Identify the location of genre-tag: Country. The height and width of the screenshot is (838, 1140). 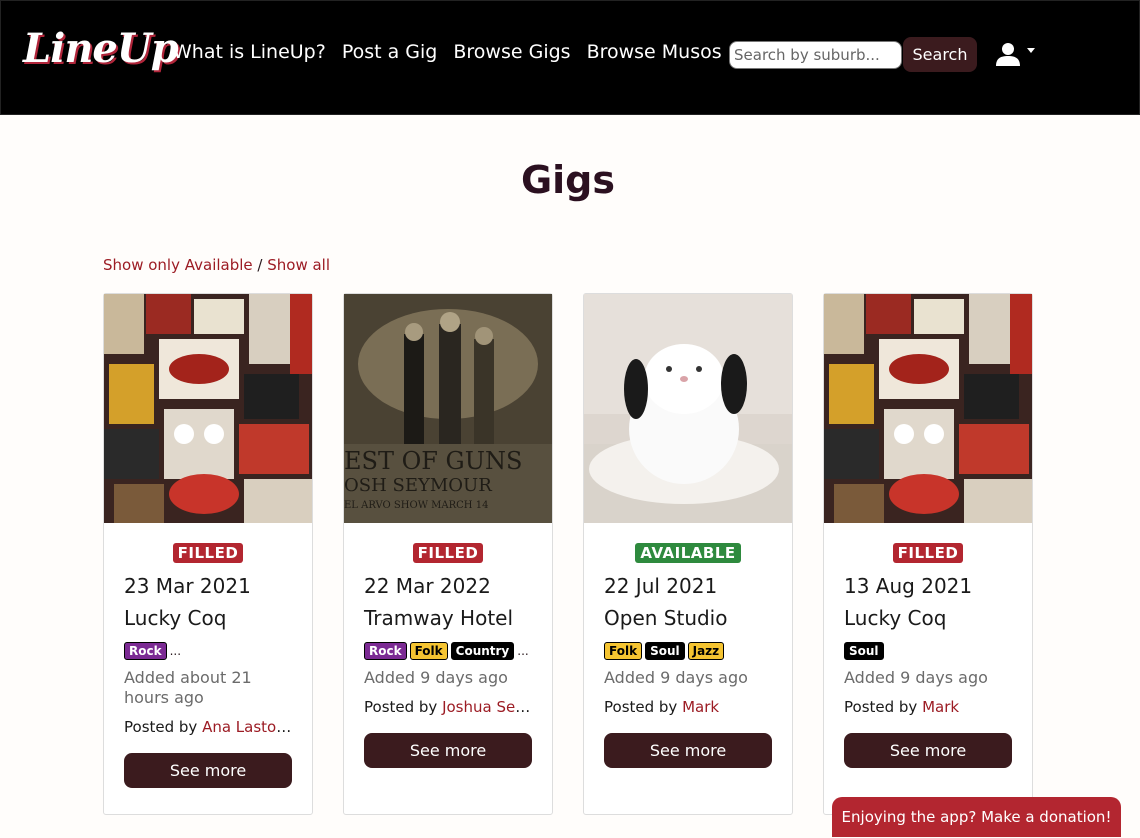
(482, 651).